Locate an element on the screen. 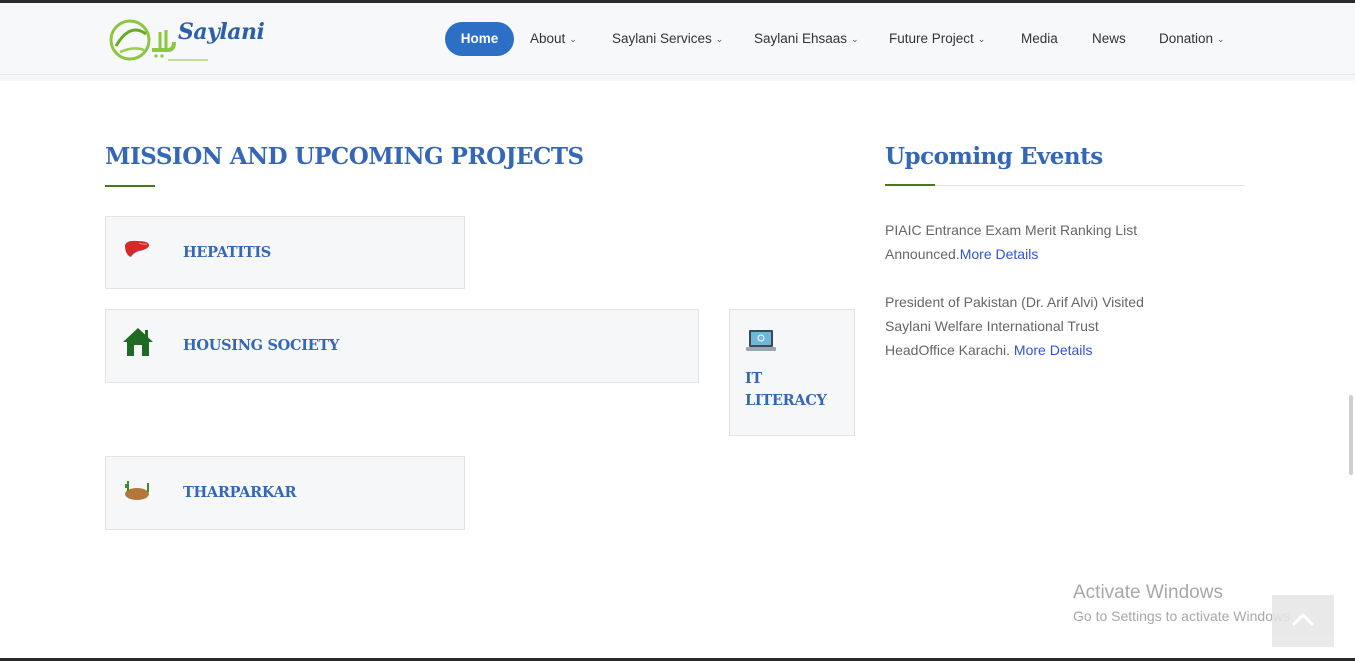 The image size is (1355, 661). nav-news-label: News is located at coordinates (1109, 38).